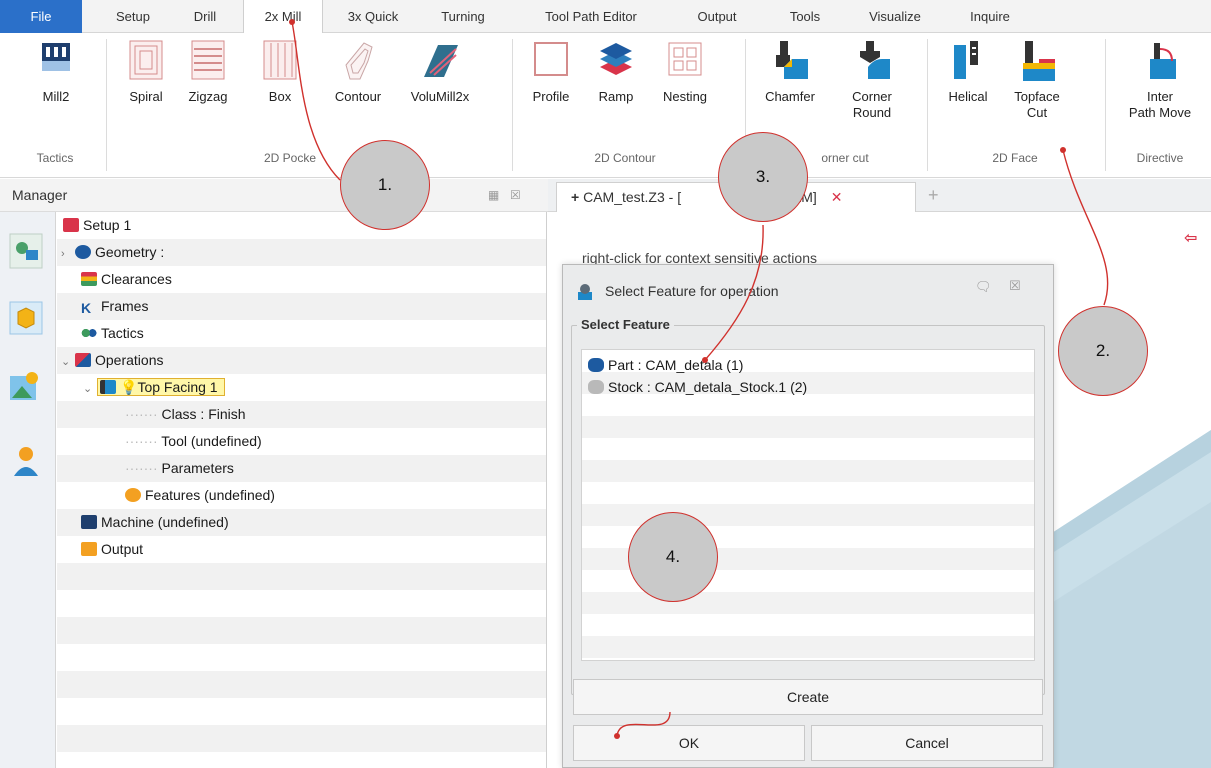  What do you see at coordinates (673, 557) in the screenshot?
I see `callout-4: 4.` at bounding box center [673, 557].